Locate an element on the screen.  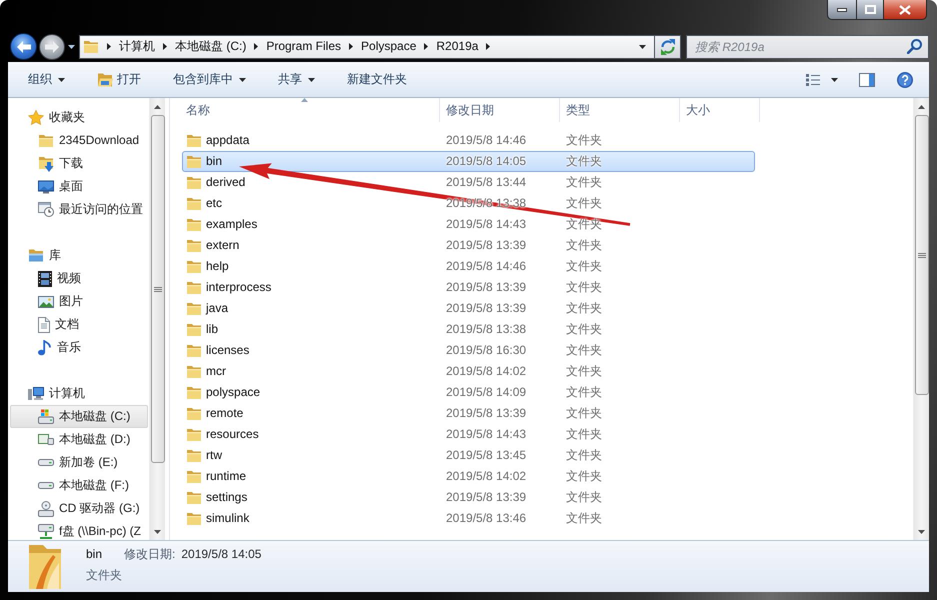
sidebar-item: 文档 is located at coordinates (58, 324).